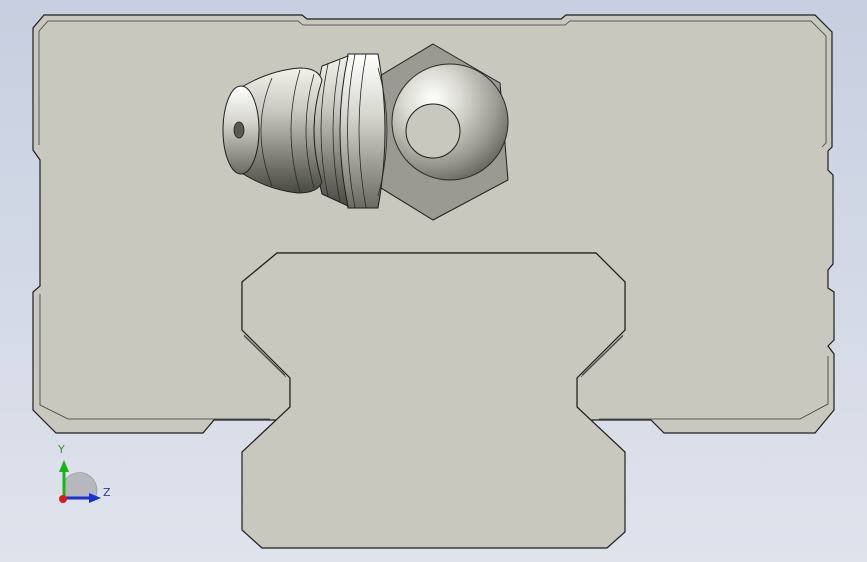  Describe the element at coordinates (64, 466) in the screenshot. I see `triad-y-arrowhead` at that location.